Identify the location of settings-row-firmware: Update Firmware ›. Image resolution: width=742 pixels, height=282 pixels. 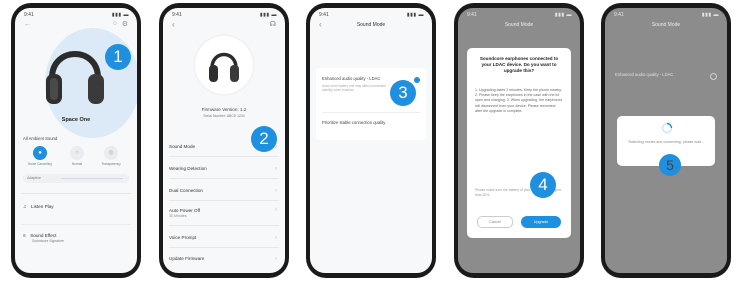
(224, 259).